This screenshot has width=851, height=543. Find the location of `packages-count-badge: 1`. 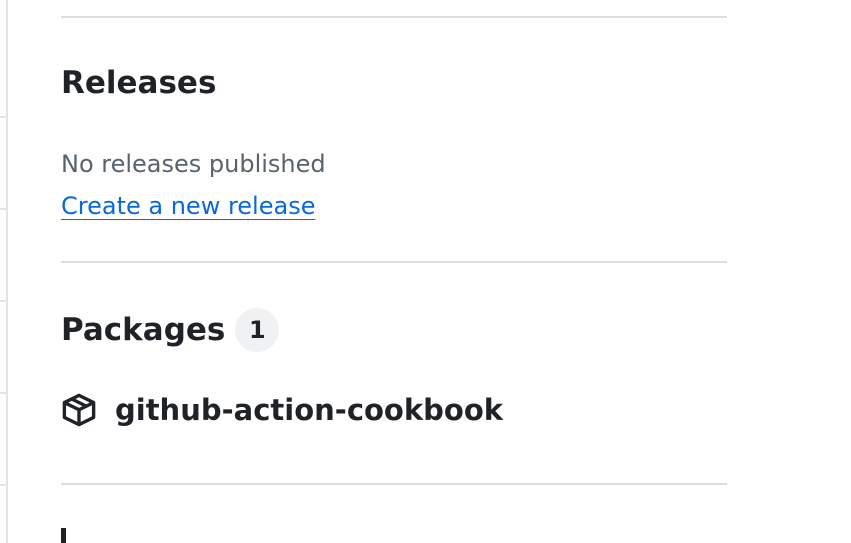

packages-count-badge: 1 is located at coordinates (257, 330).